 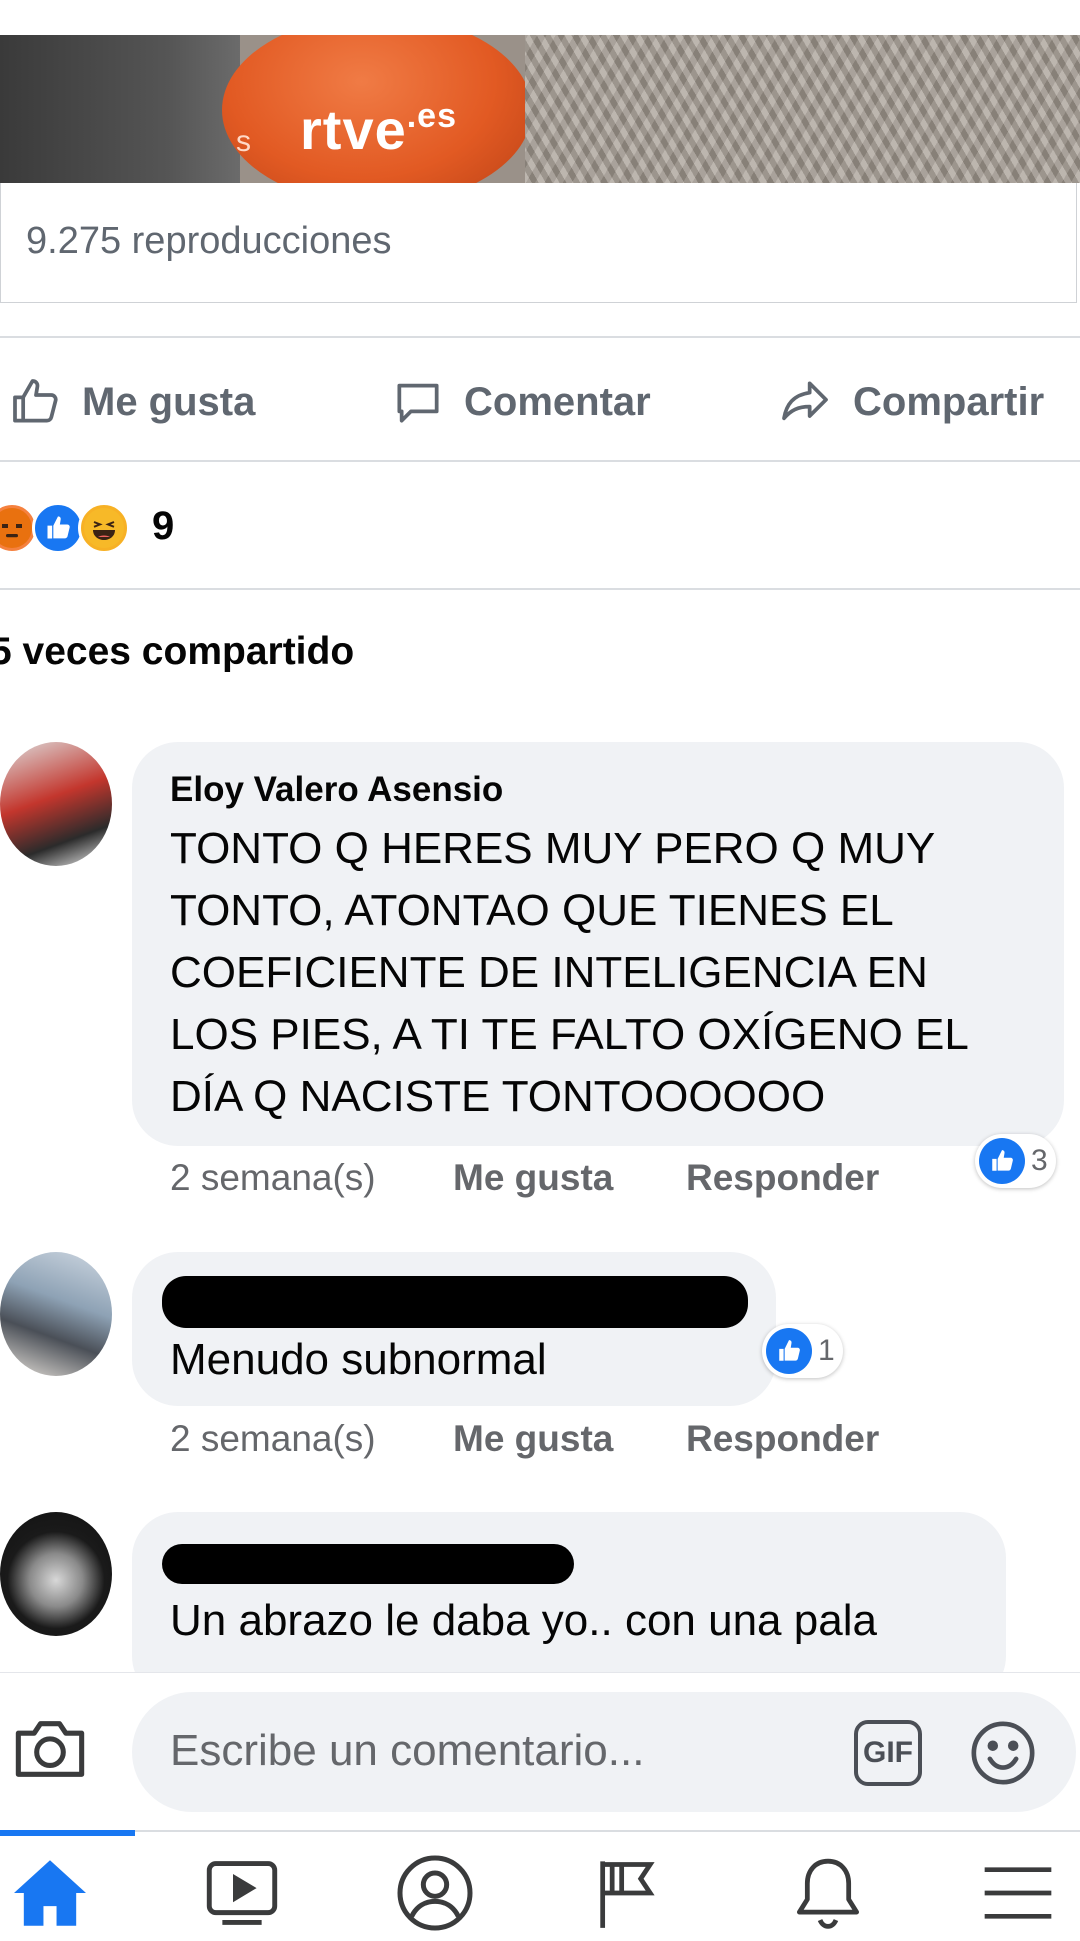 What do you see at coordinates (435, 1893) in the screenshot?
I see `profile-icon` at bounding box center [435, 1893].